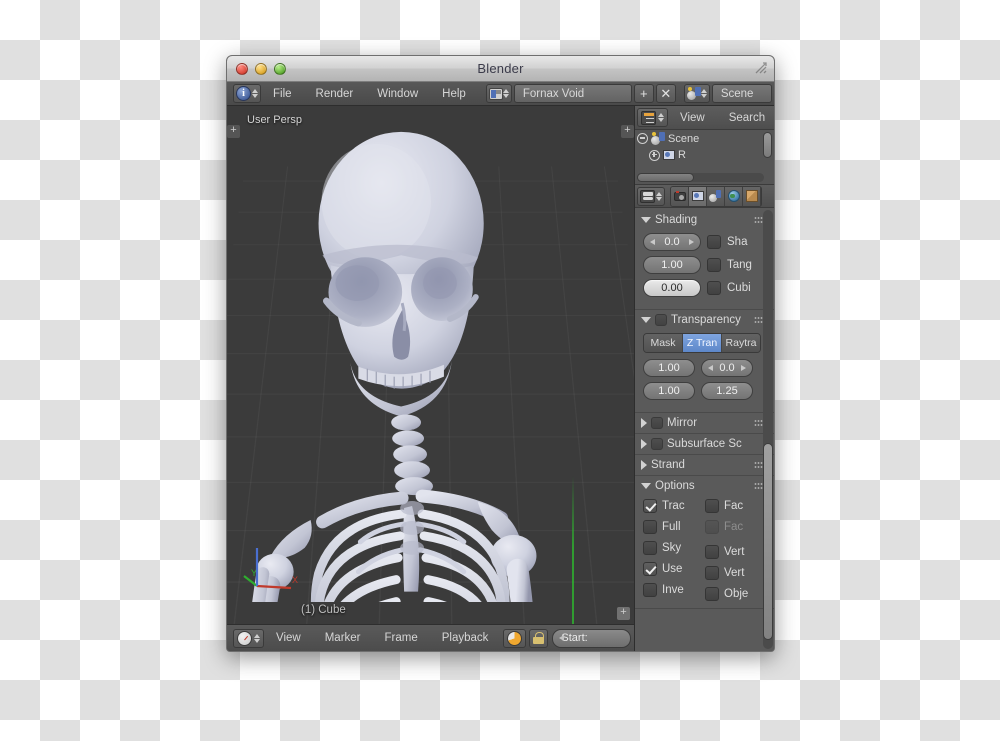 Image resolution: width=1000 pixels, height=741 pixels. Describe the element at coordinates (343, 638) in the screenshot. I see `timeline-menu-marker: Marker` at that location.